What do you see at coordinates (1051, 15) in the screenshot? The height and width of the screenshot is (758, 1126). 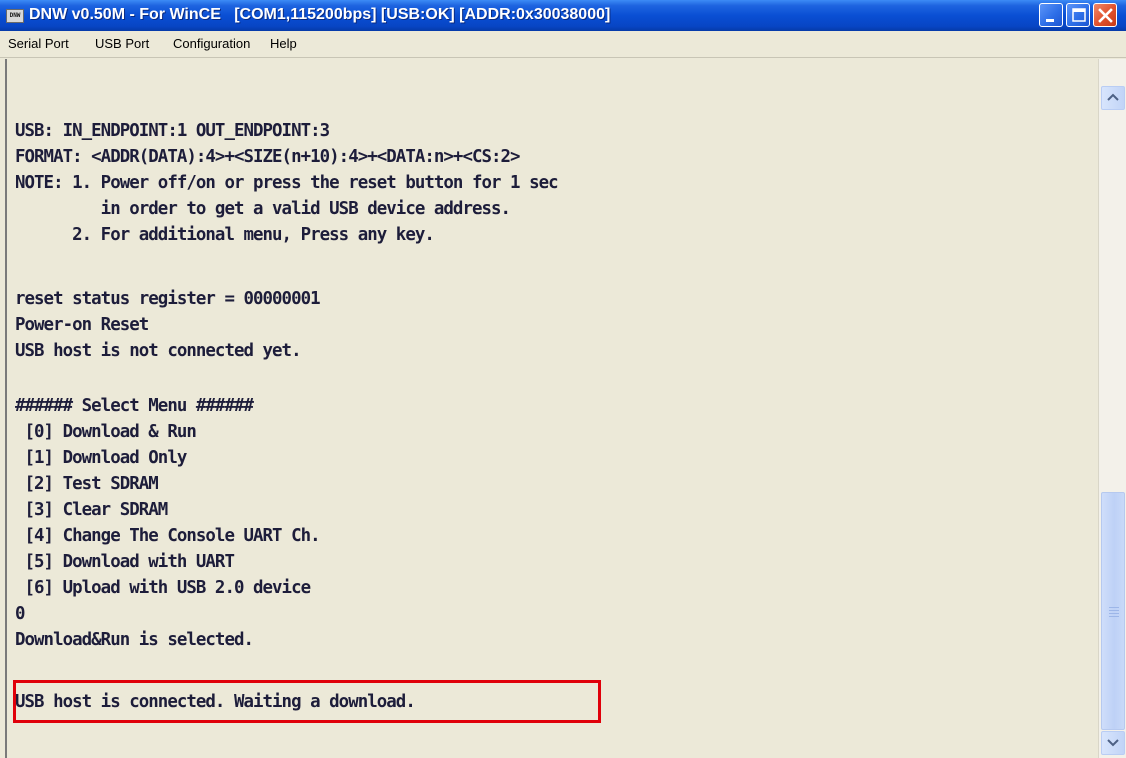 I see `minimize-button` at bounding box center [1051, 15].